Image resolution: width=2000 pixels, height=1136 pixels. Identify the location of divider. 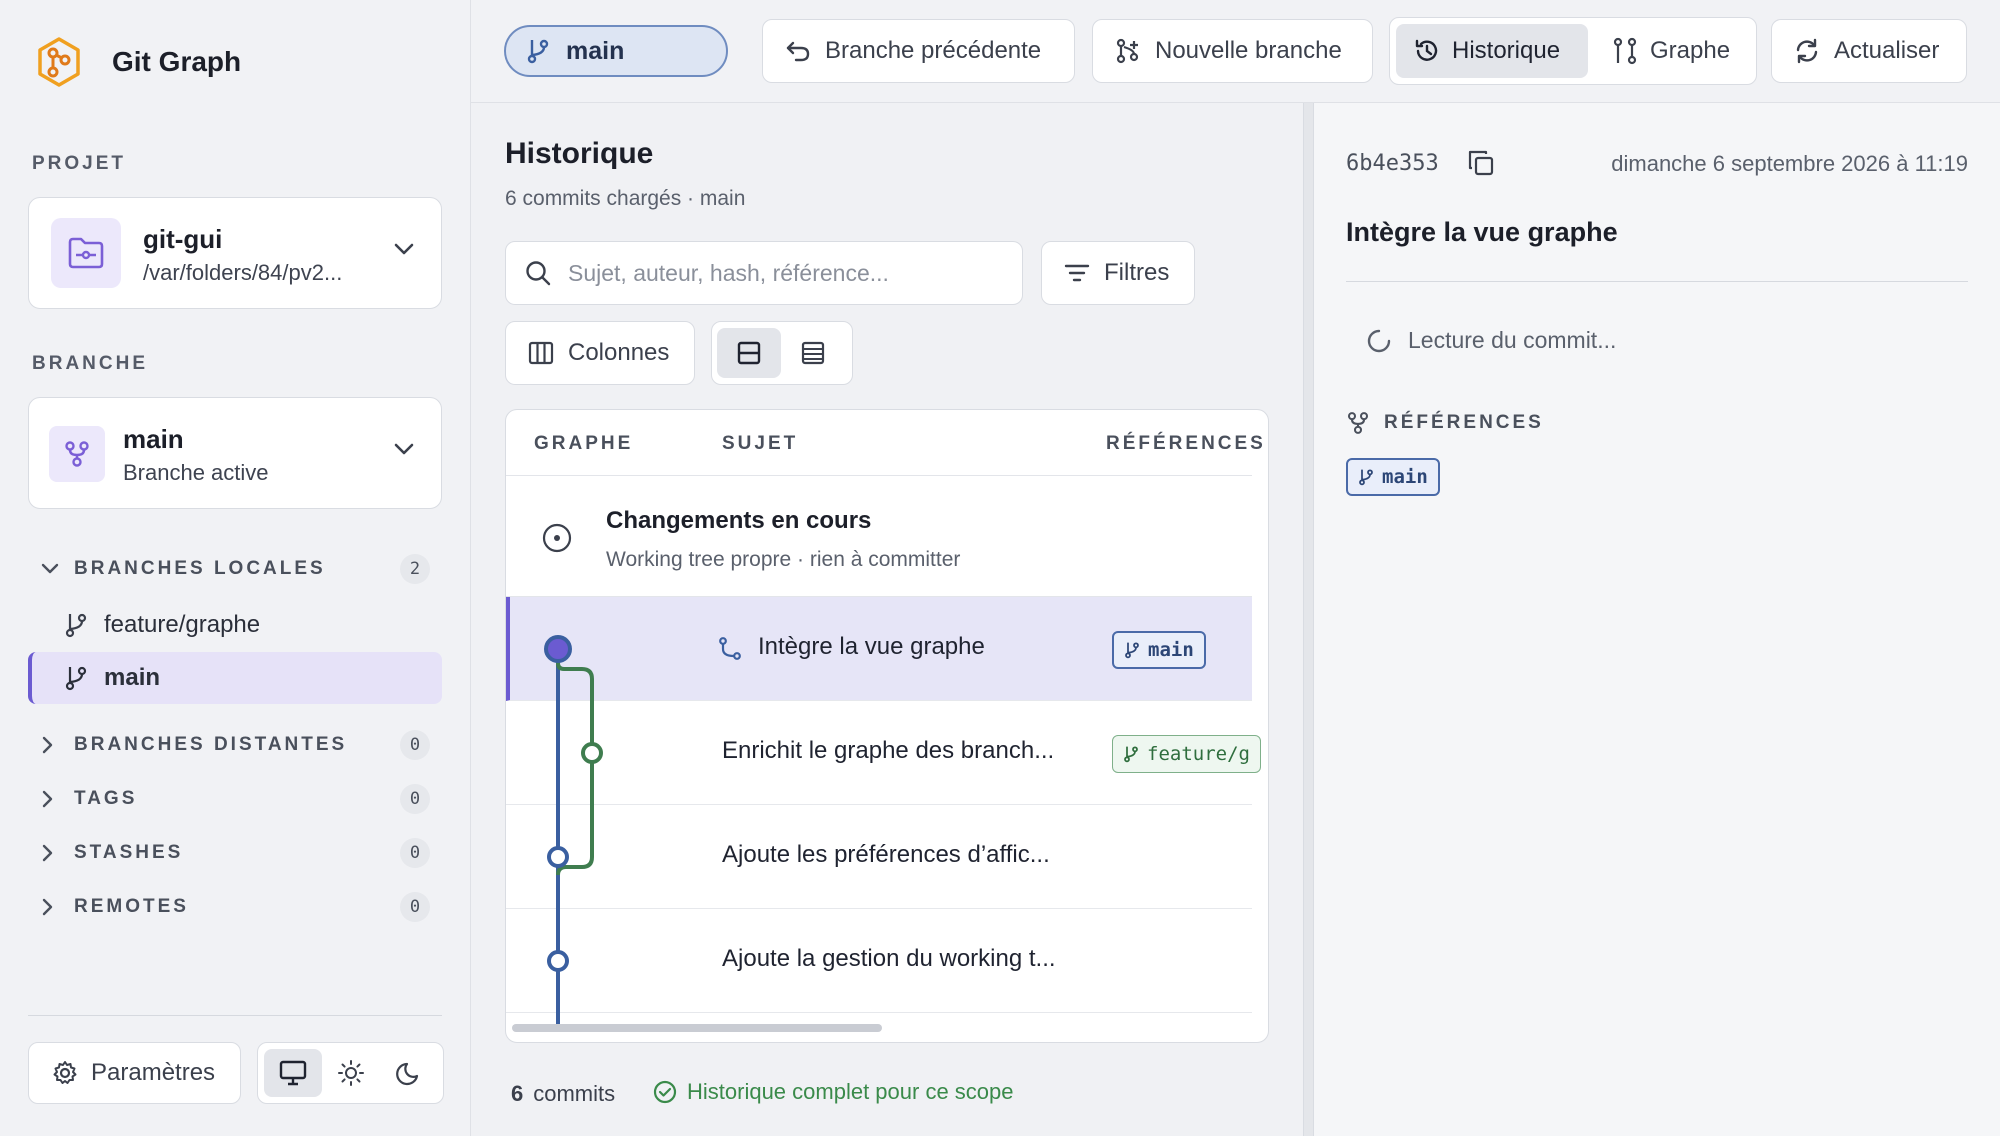
(1657, 281).